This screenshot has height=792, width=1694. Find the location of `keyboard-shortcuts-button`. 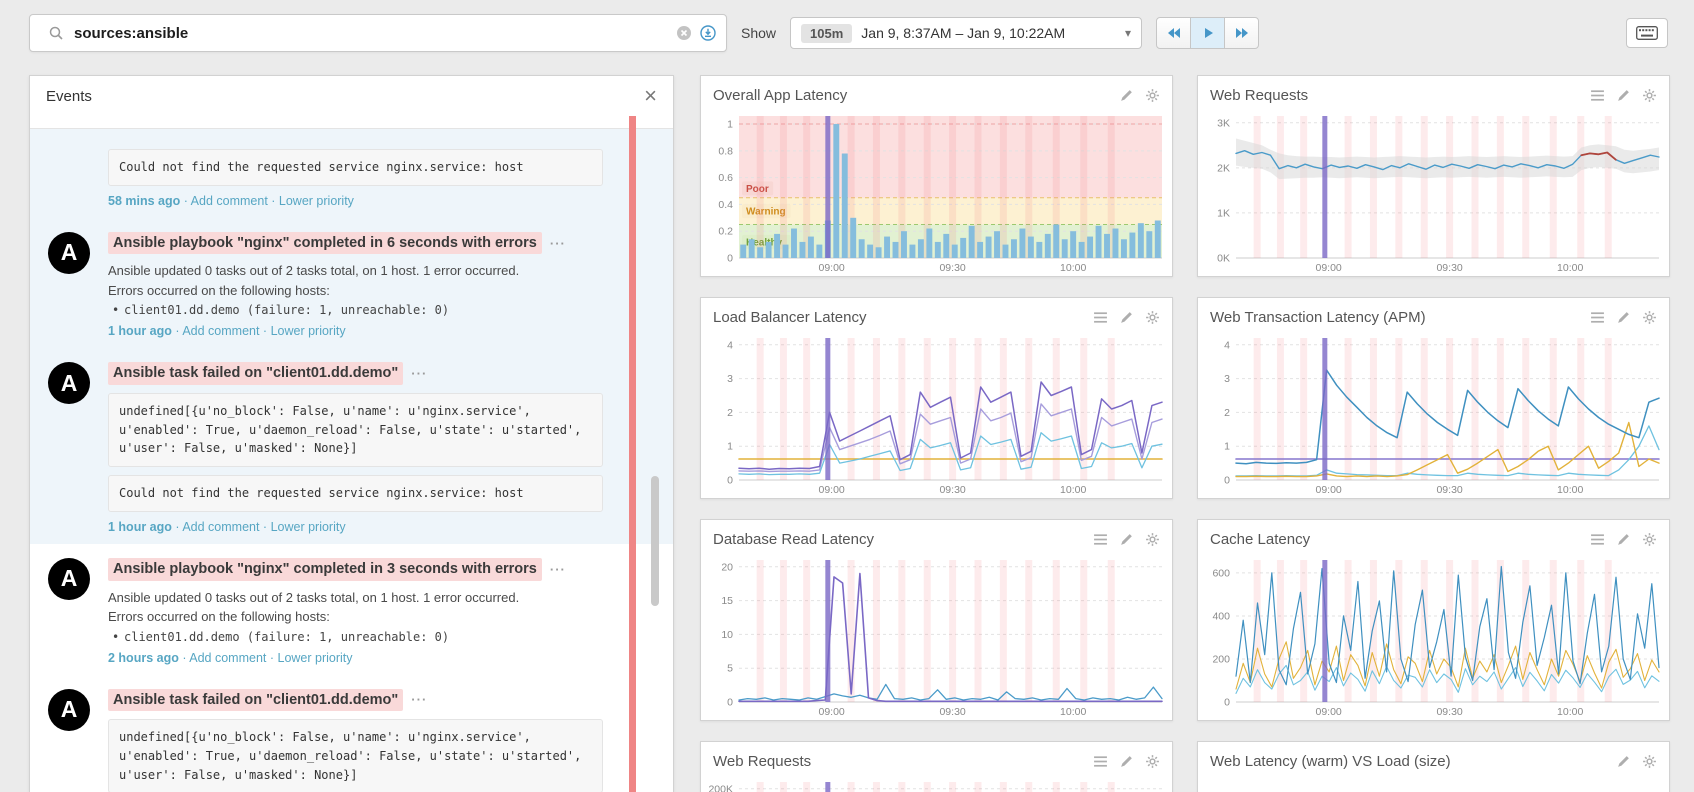

keyboard-shortcuts-button is located at coordinates (1647, 33).